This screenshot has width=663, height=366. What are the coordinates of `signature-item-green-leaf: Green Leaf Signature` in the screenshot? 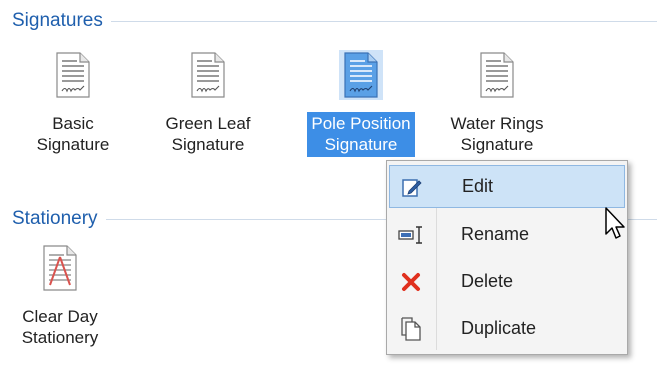 It's located at (208, 103).